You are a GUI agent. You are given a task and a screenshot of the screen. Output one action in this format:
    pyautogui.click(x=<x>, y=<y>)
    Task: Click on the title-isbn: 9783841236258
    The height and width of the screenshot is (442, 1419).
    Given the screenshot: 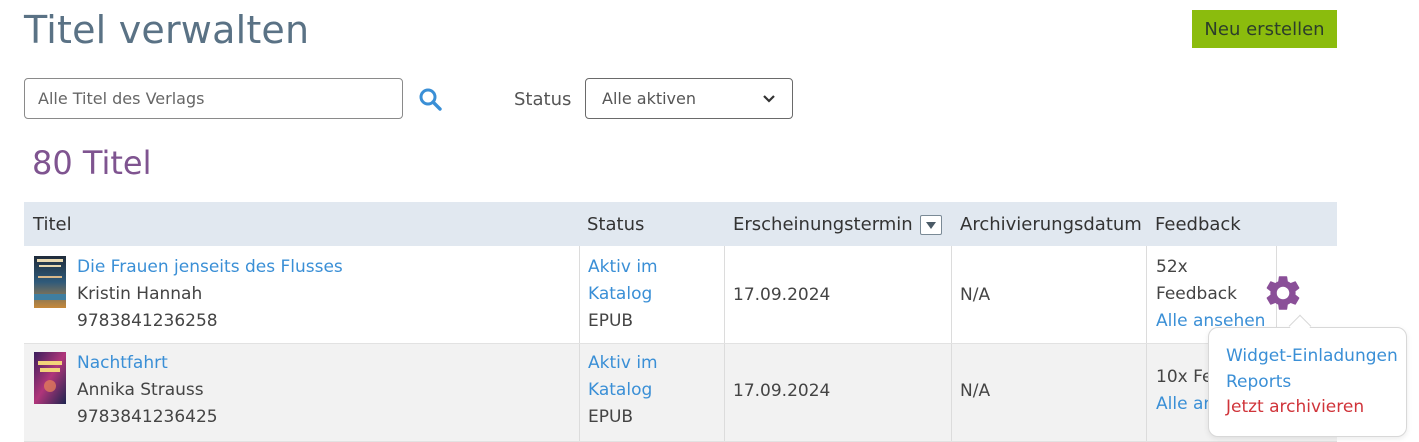 What is the action you would take?
    pyautogui.click(x=147, y=321)
    